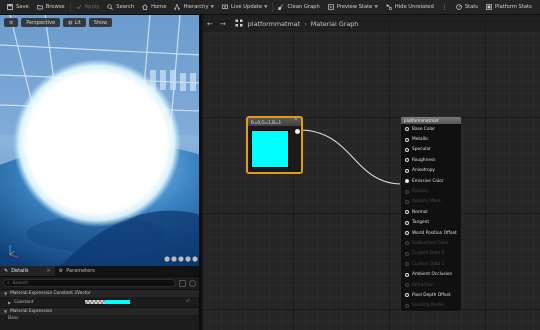 This screenshot has height=330, width=540. Describe the element at coordinates (424, 129) in the screenshot. I see `input-pin-label: Base Color` at that location.